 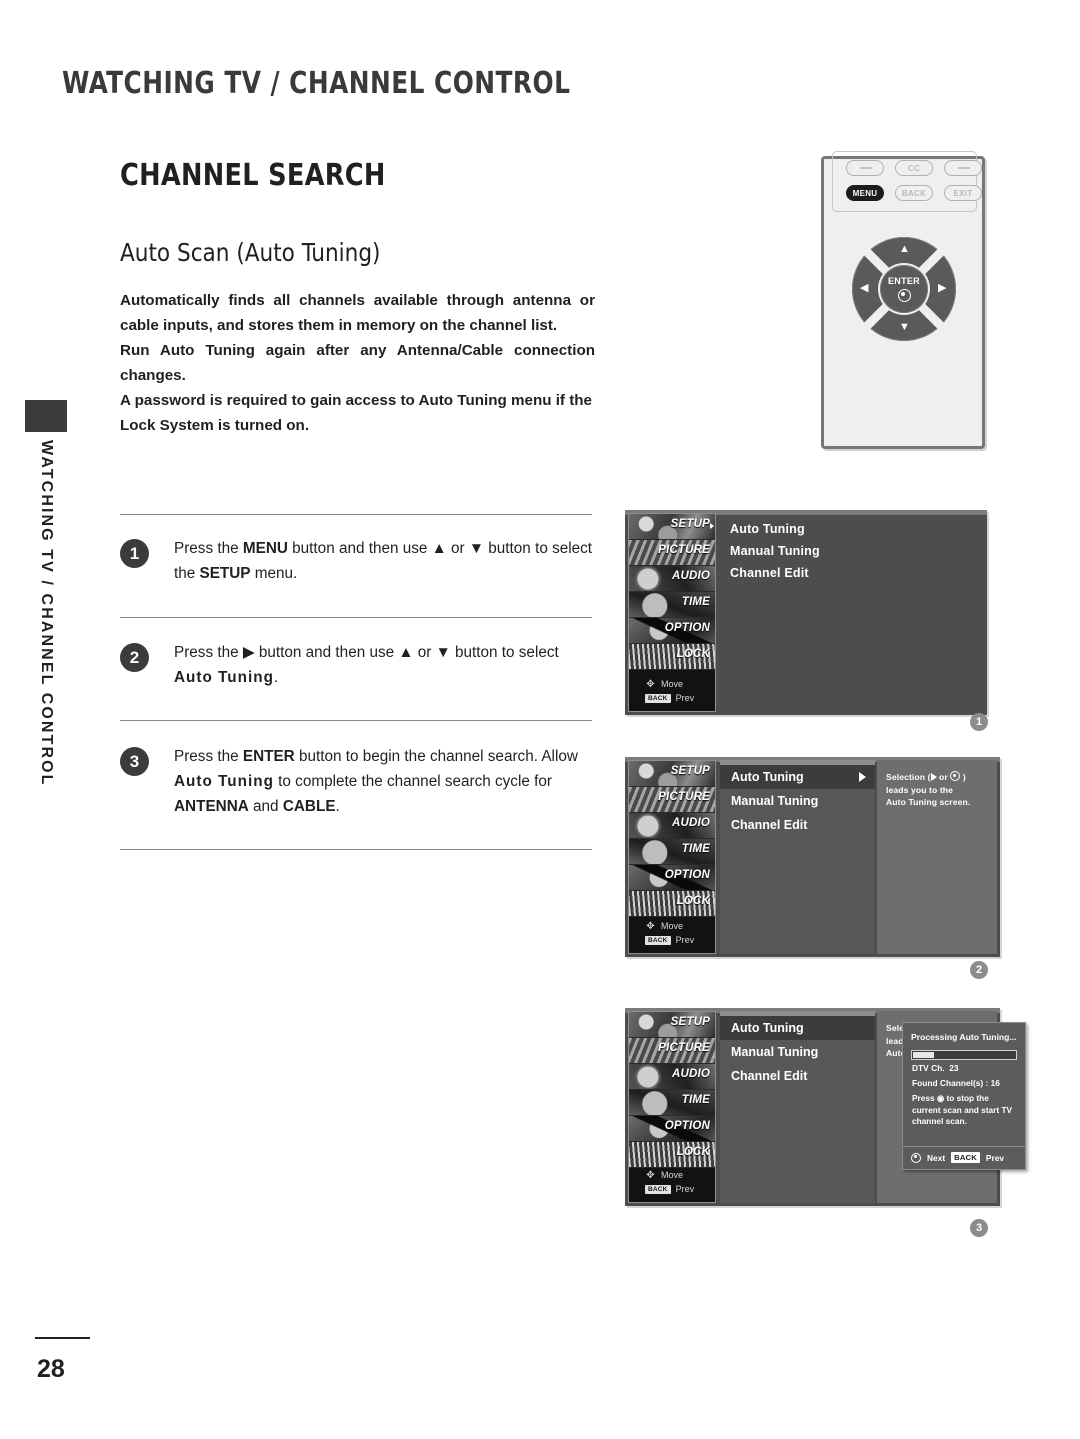 What do you see at coordinates (684, 797) in the screenshot?
I see `osd-sidebar-label: PICTURE` at bounding box center [684, 797].